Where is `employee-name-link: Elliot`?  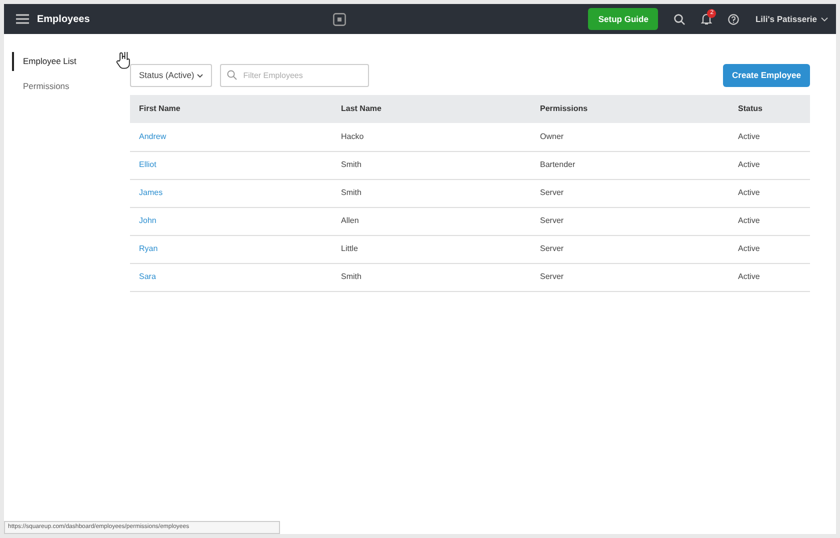 employee-name-link: Elliot is located at coordinates (147, 164).